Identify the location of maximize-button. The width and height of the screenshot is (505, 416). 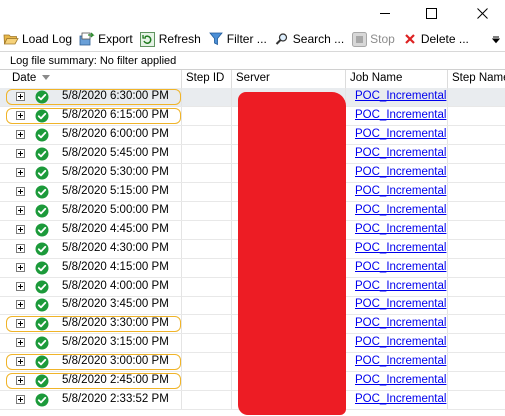
(431, 13).